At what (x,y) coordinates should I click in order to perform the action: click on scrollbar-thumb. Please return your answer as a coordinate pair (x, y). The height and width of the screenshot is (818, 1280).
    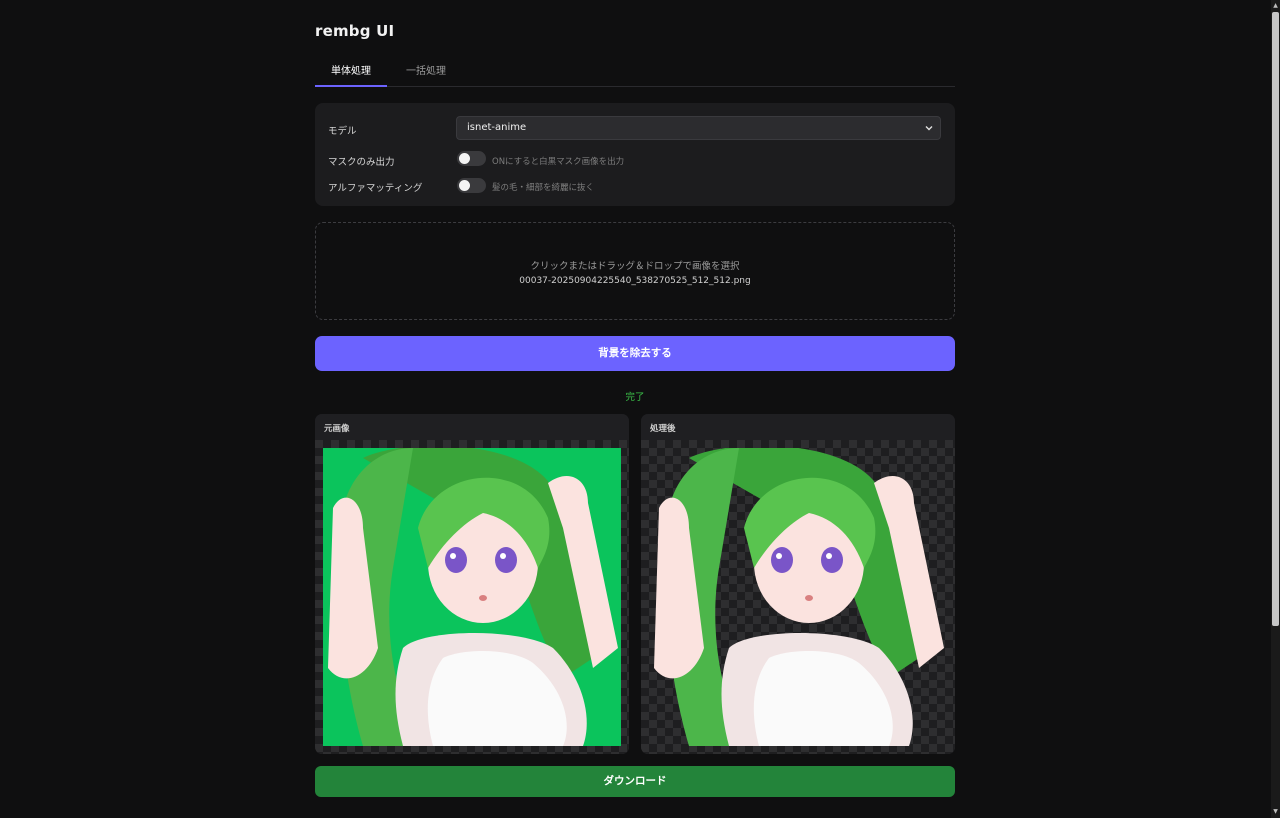
    Looking at the image, I should click on (1275, 319).